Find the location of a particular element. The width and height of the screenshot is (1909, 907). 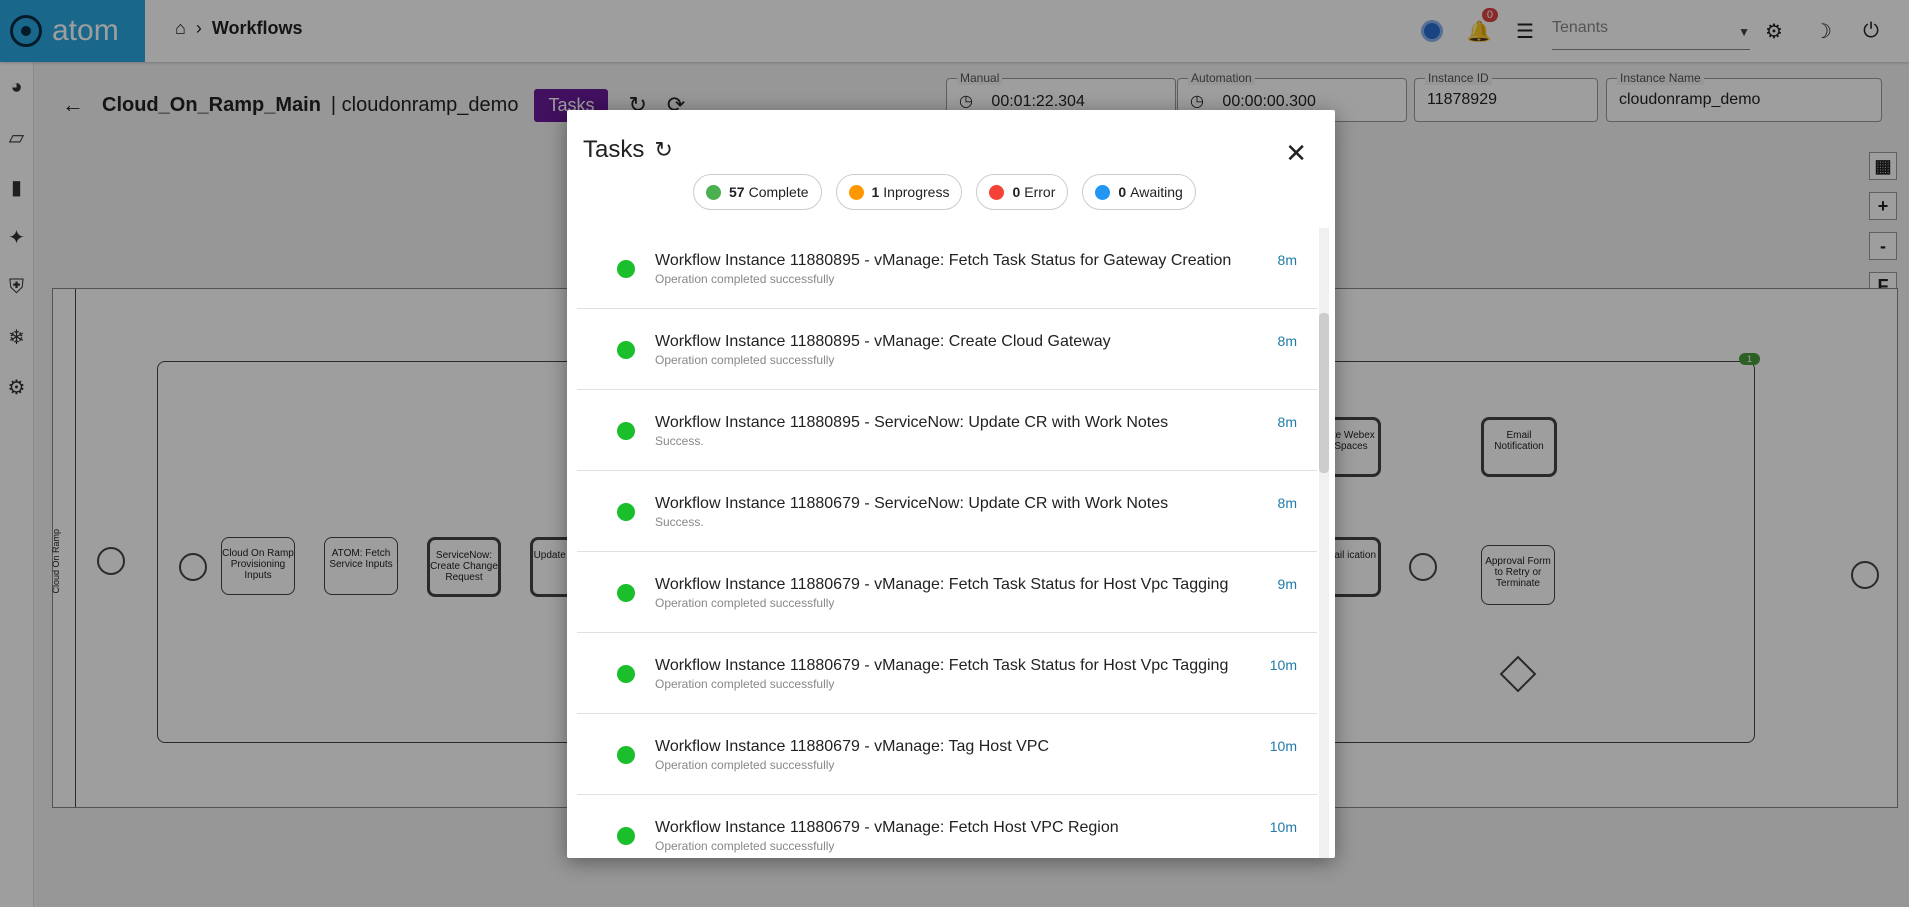

chip-label: Inprogress is located at coordinates (916, 192).